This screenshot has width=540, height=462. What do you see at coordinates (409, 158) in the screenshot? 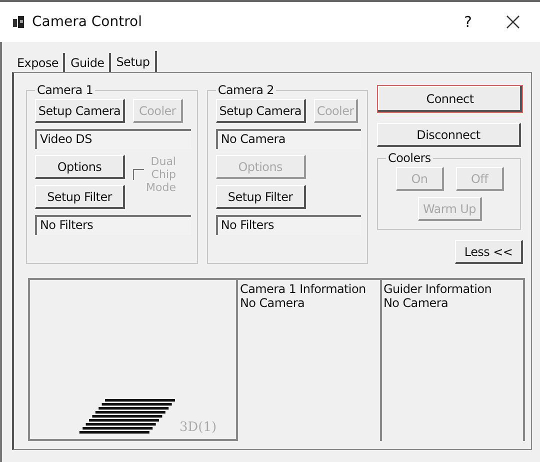
I see `group-title: Coolers` at bounding box center [409, 158].